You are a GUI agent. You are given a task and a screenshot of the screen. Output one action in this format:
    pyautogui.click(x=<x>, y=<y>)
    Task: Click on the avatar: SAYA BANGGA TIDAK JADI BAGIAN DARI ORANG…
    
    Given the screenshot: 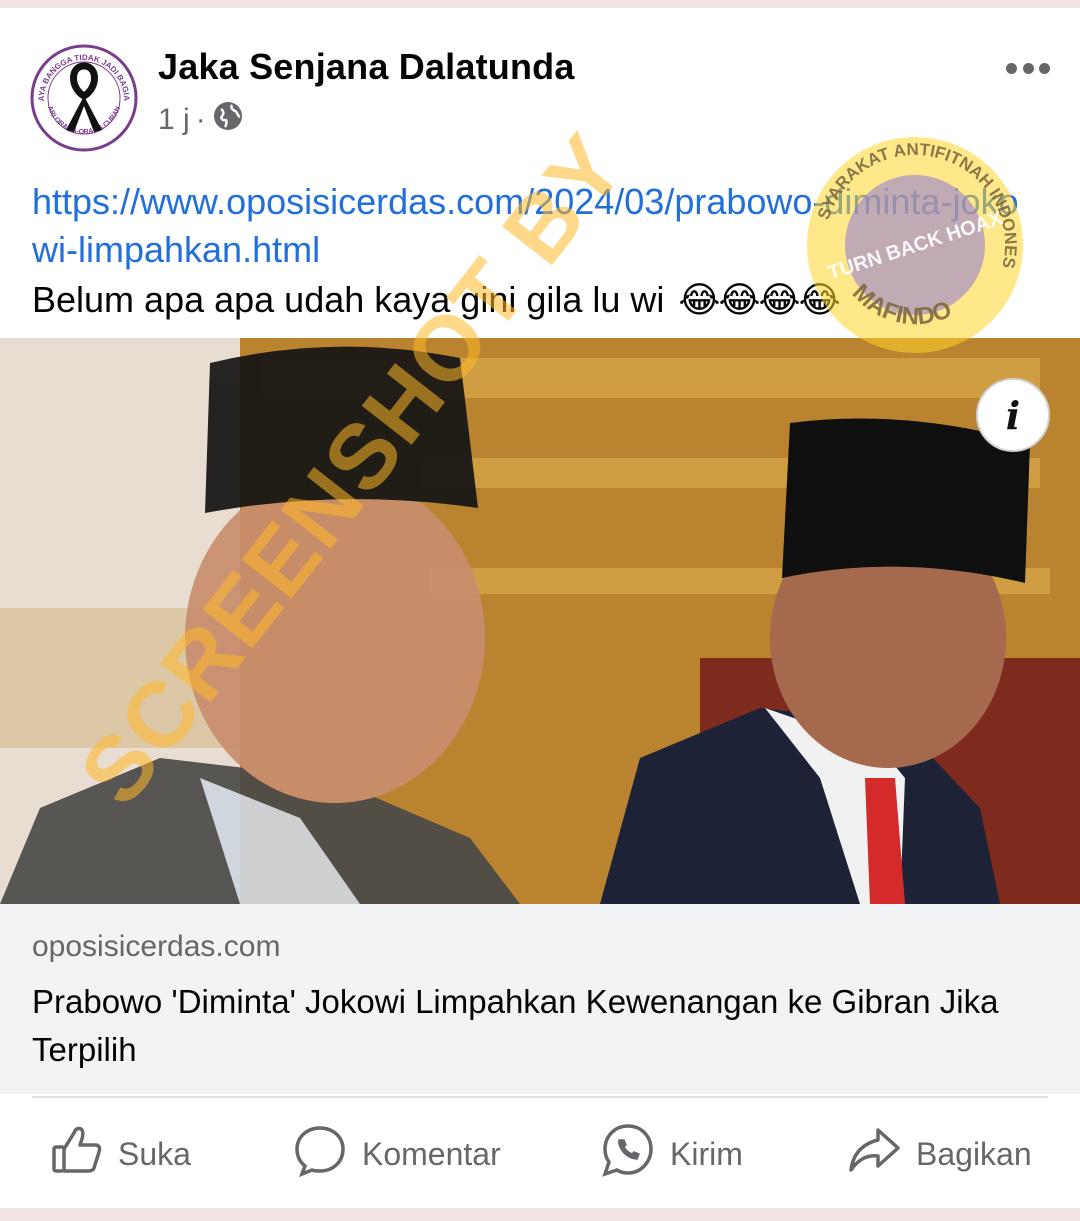 What is the action you would take?
    pyautogui.click(x=84, y=98)
    